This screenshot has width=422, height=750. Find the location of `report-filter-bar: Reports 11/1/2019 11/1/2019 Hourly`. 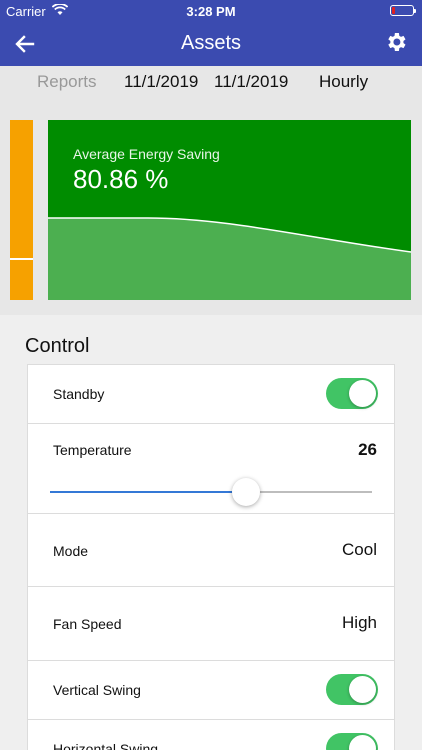

report-filter-bar: Reports 11/1/2019 11/1/2019 Hourly is located at coordinates (211, 83).